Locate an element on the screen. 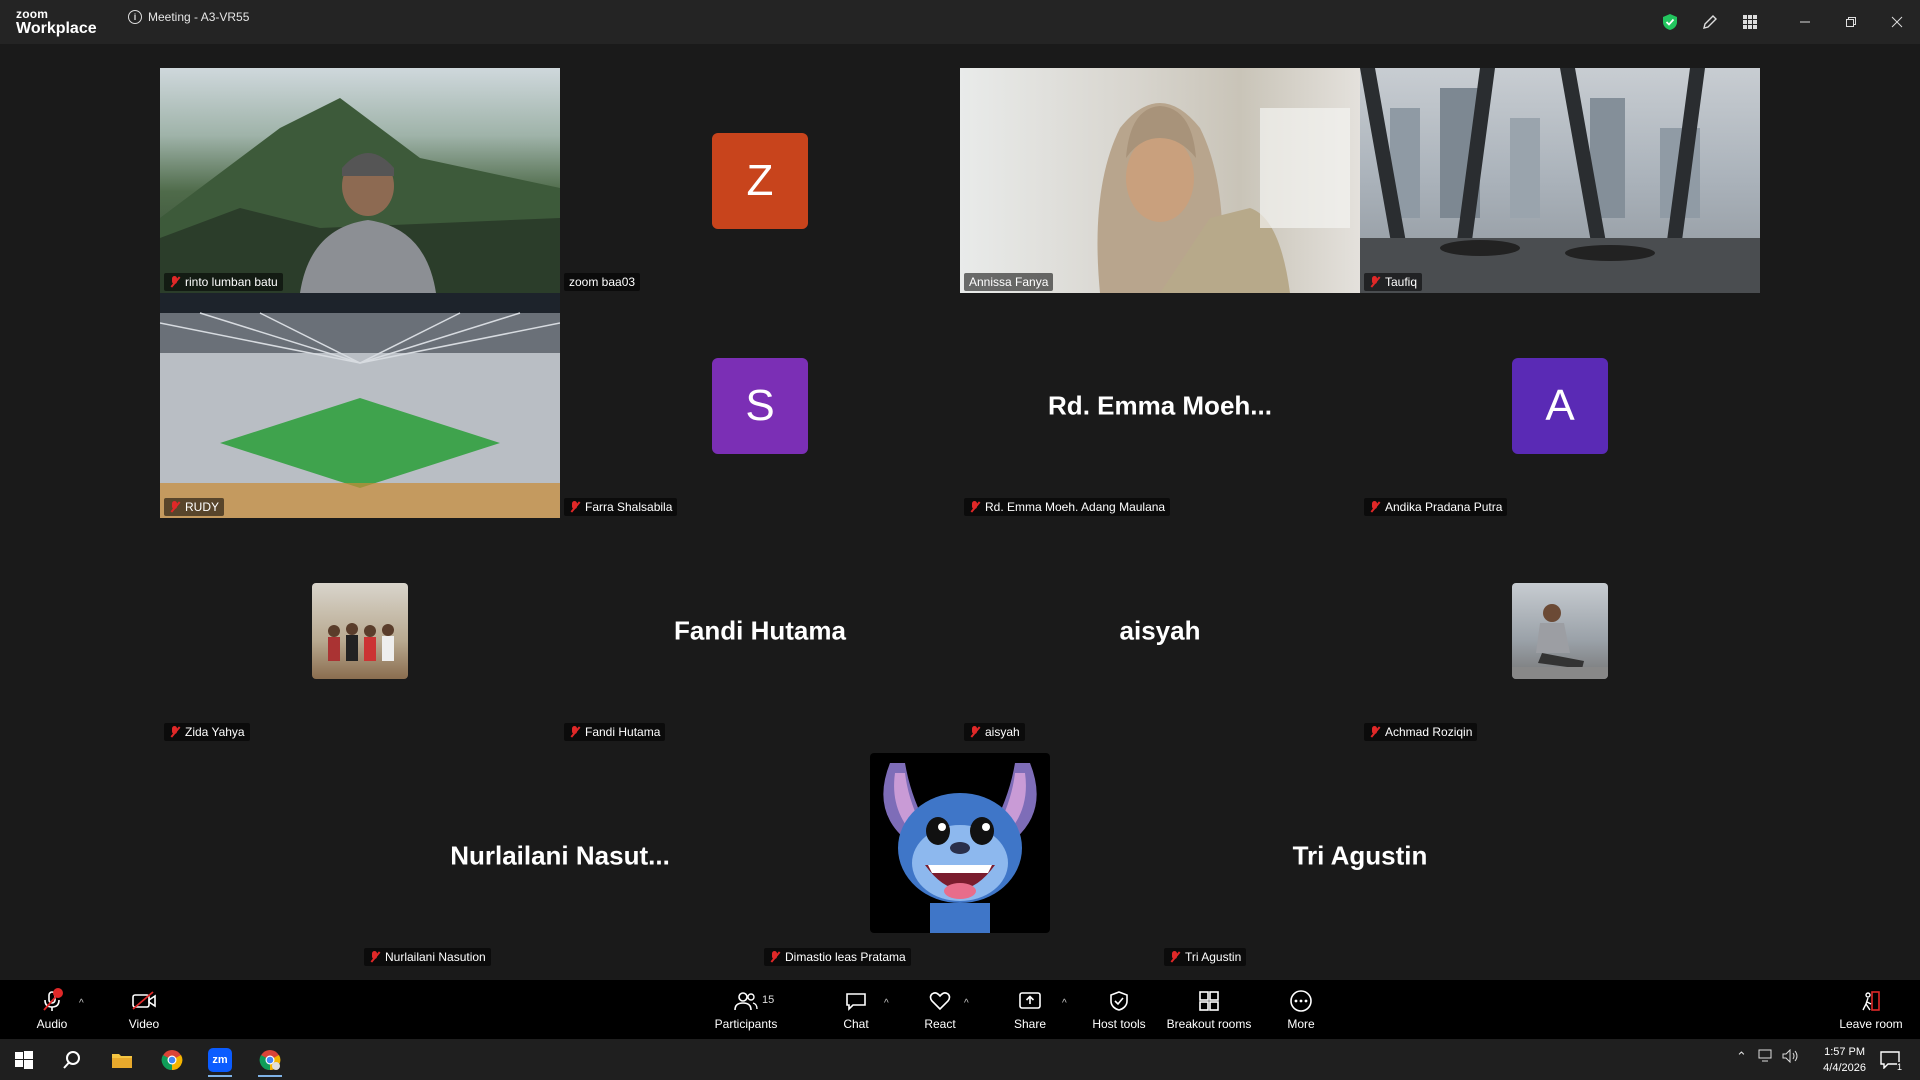 The height and width of the screenshot is (1080, 1920). participant-name-tag: zoom baa03 is located at coordinates (602, 282).